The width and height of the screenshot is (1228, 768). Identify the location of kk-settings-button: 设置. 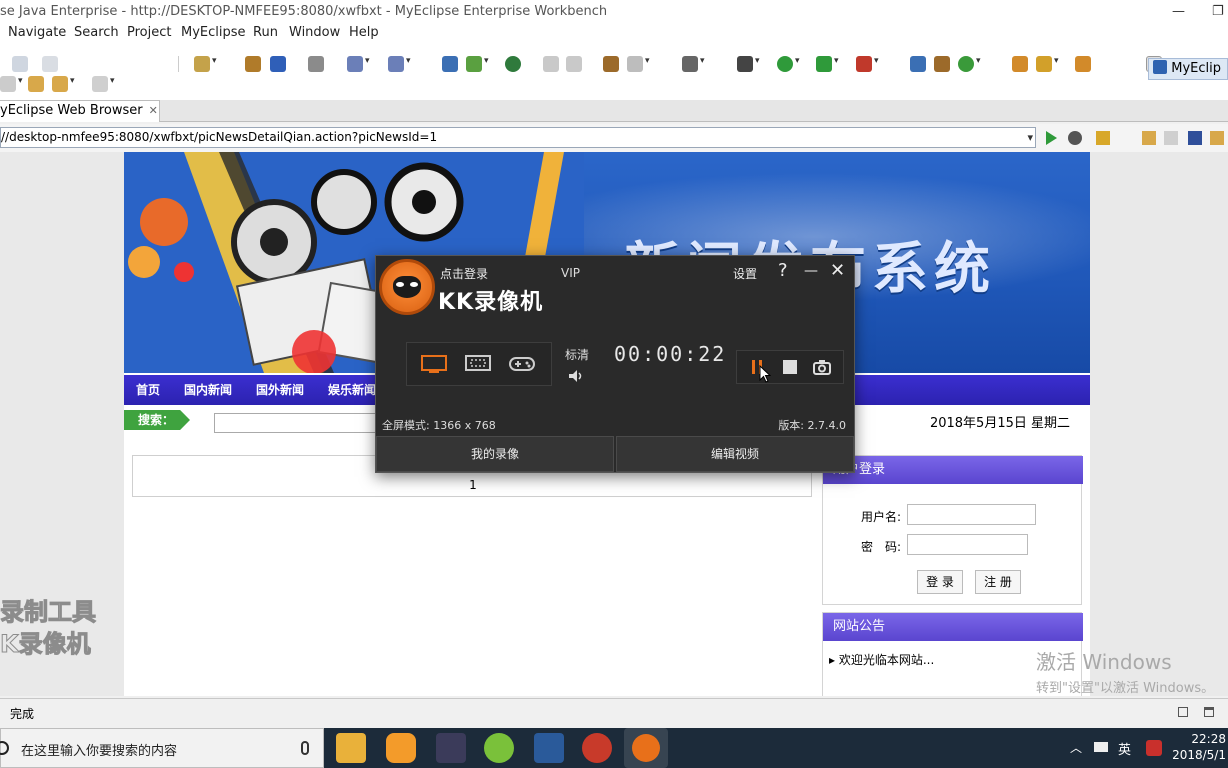
(745, 273).